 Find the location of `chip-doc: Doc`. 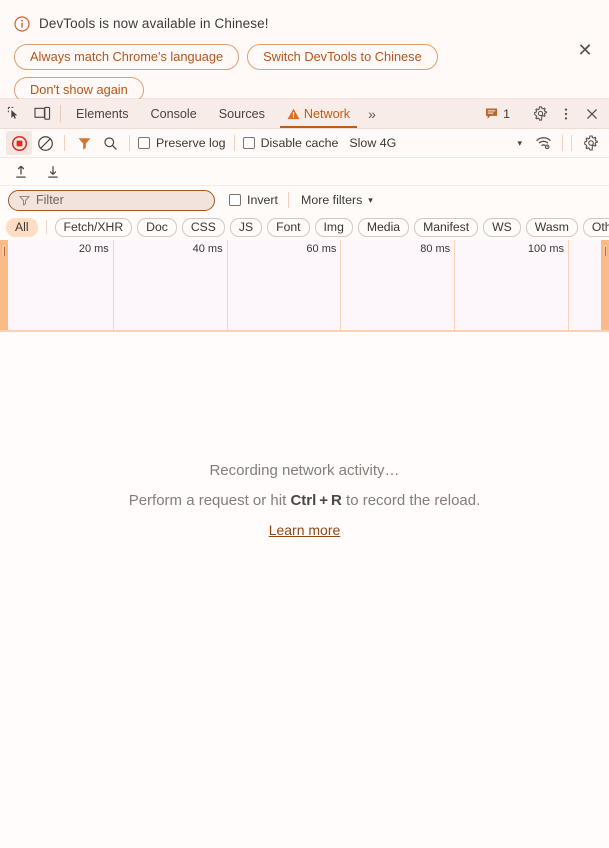

chip-doc: Doc is located at coordinates (157, 227).